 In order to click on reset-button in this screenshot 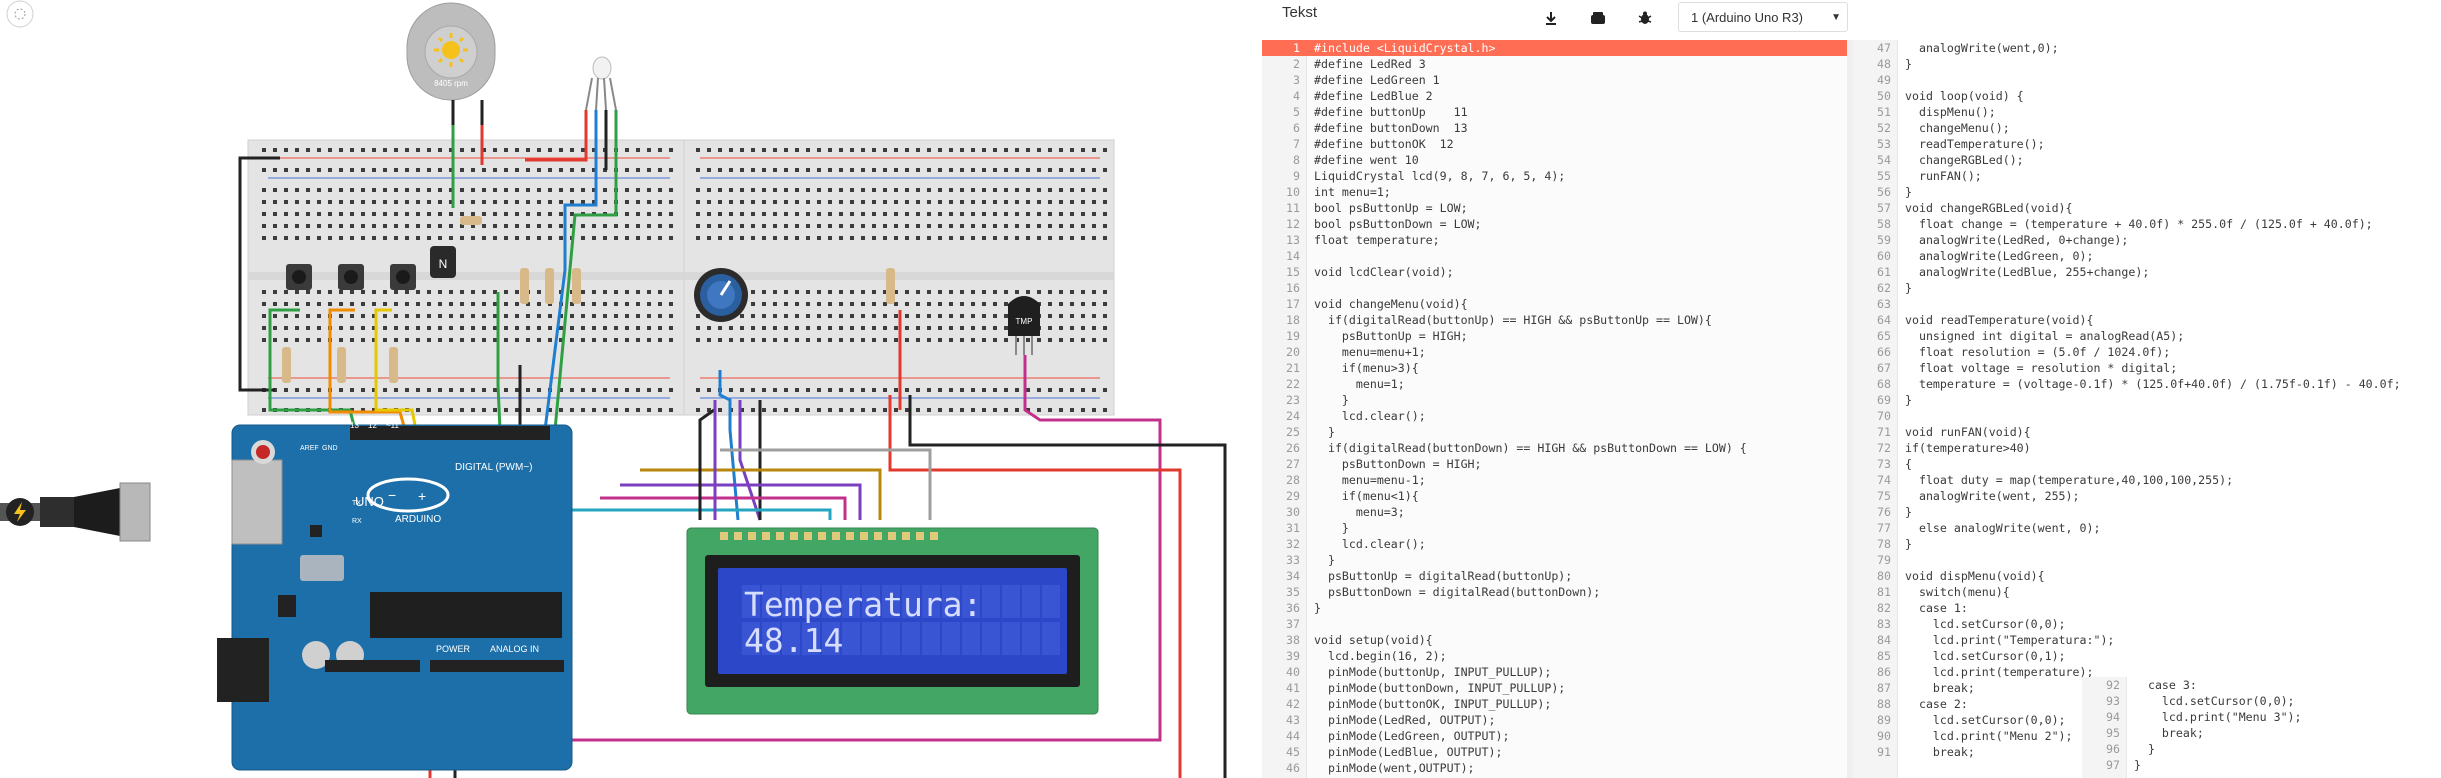, I will do `click(263, 452)`.